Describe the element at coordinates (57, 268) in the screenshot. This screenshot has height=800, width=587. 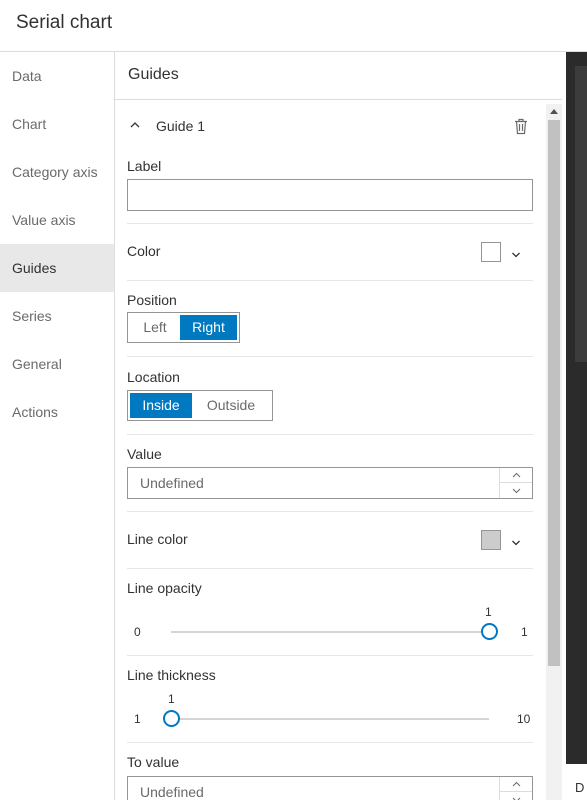
I see `sidebar-item-guides: Guides` at that location.